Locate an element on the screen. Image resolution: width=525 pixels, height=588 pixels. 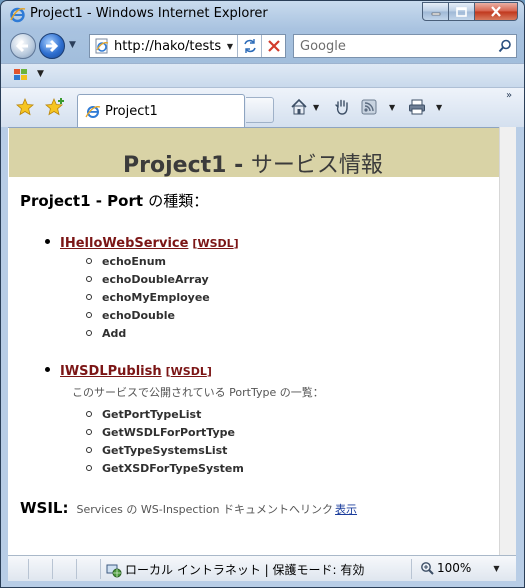
tab-bar: Project1 ▼ ▼ ▼ » is located at coordinates (262, 107).